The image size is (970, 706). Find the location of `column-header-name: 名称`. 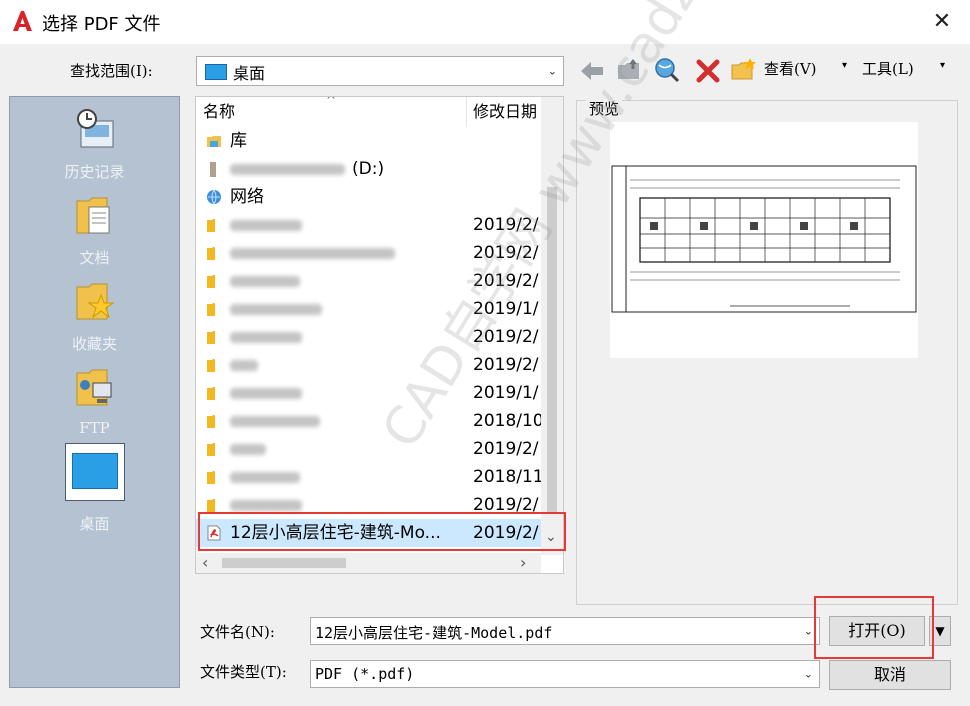

column-header-name: 名称 is located at coordinates (219, 112).